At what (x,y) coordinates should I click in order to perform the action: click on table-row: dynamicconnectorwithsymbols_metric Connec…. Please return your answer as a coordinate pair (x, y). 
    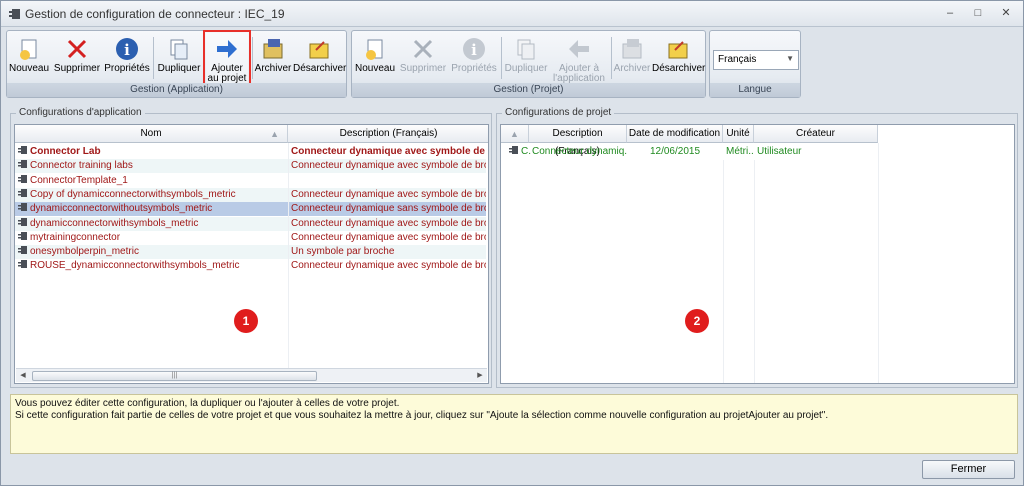
    Looking at the image, I should click on (250, 223).